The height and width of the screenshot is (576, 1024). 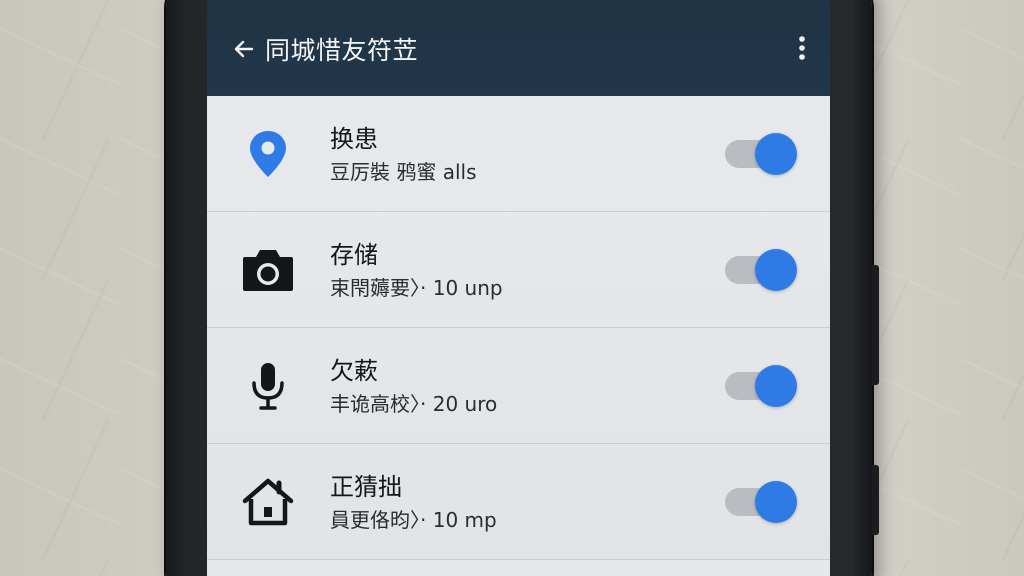 I want to click on power-button, so click(x=875, y=500).